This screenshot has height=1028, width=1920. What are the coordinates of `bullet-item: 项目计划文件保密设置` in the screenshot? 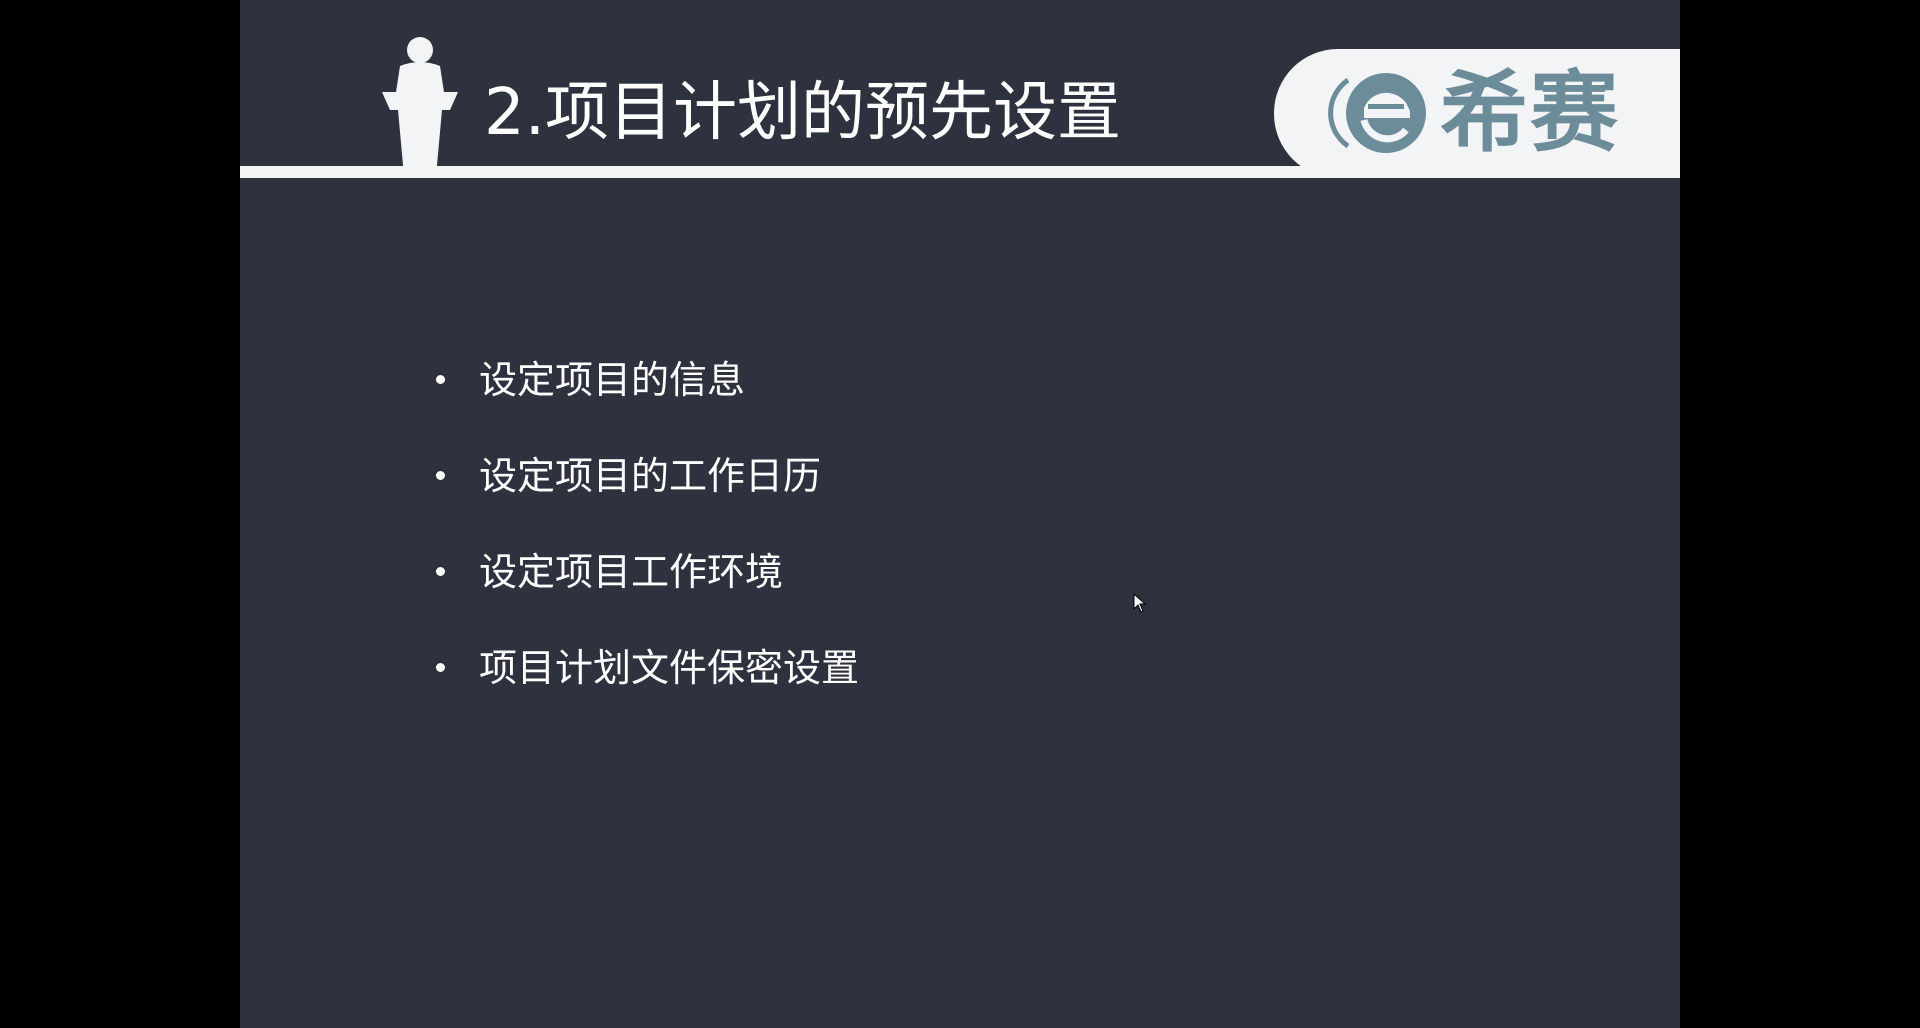 It's located at (647, 668).